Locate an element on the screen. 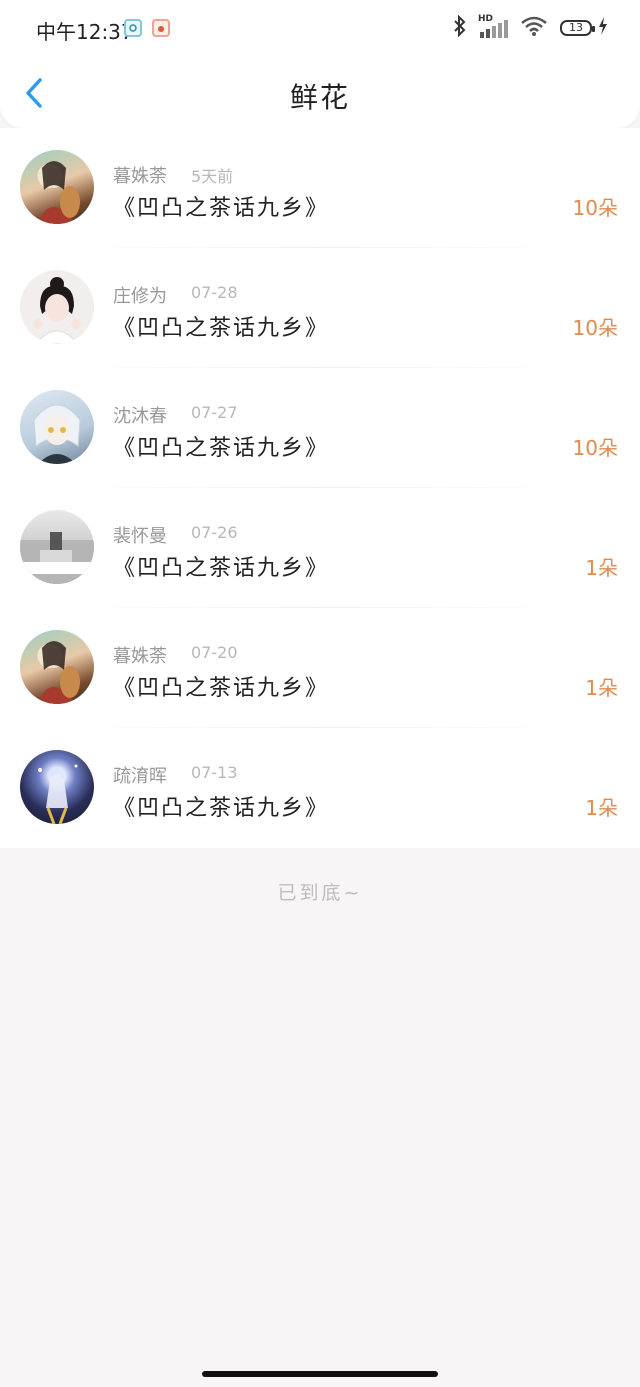  video-app-icon is located at coordinates (161, 28).